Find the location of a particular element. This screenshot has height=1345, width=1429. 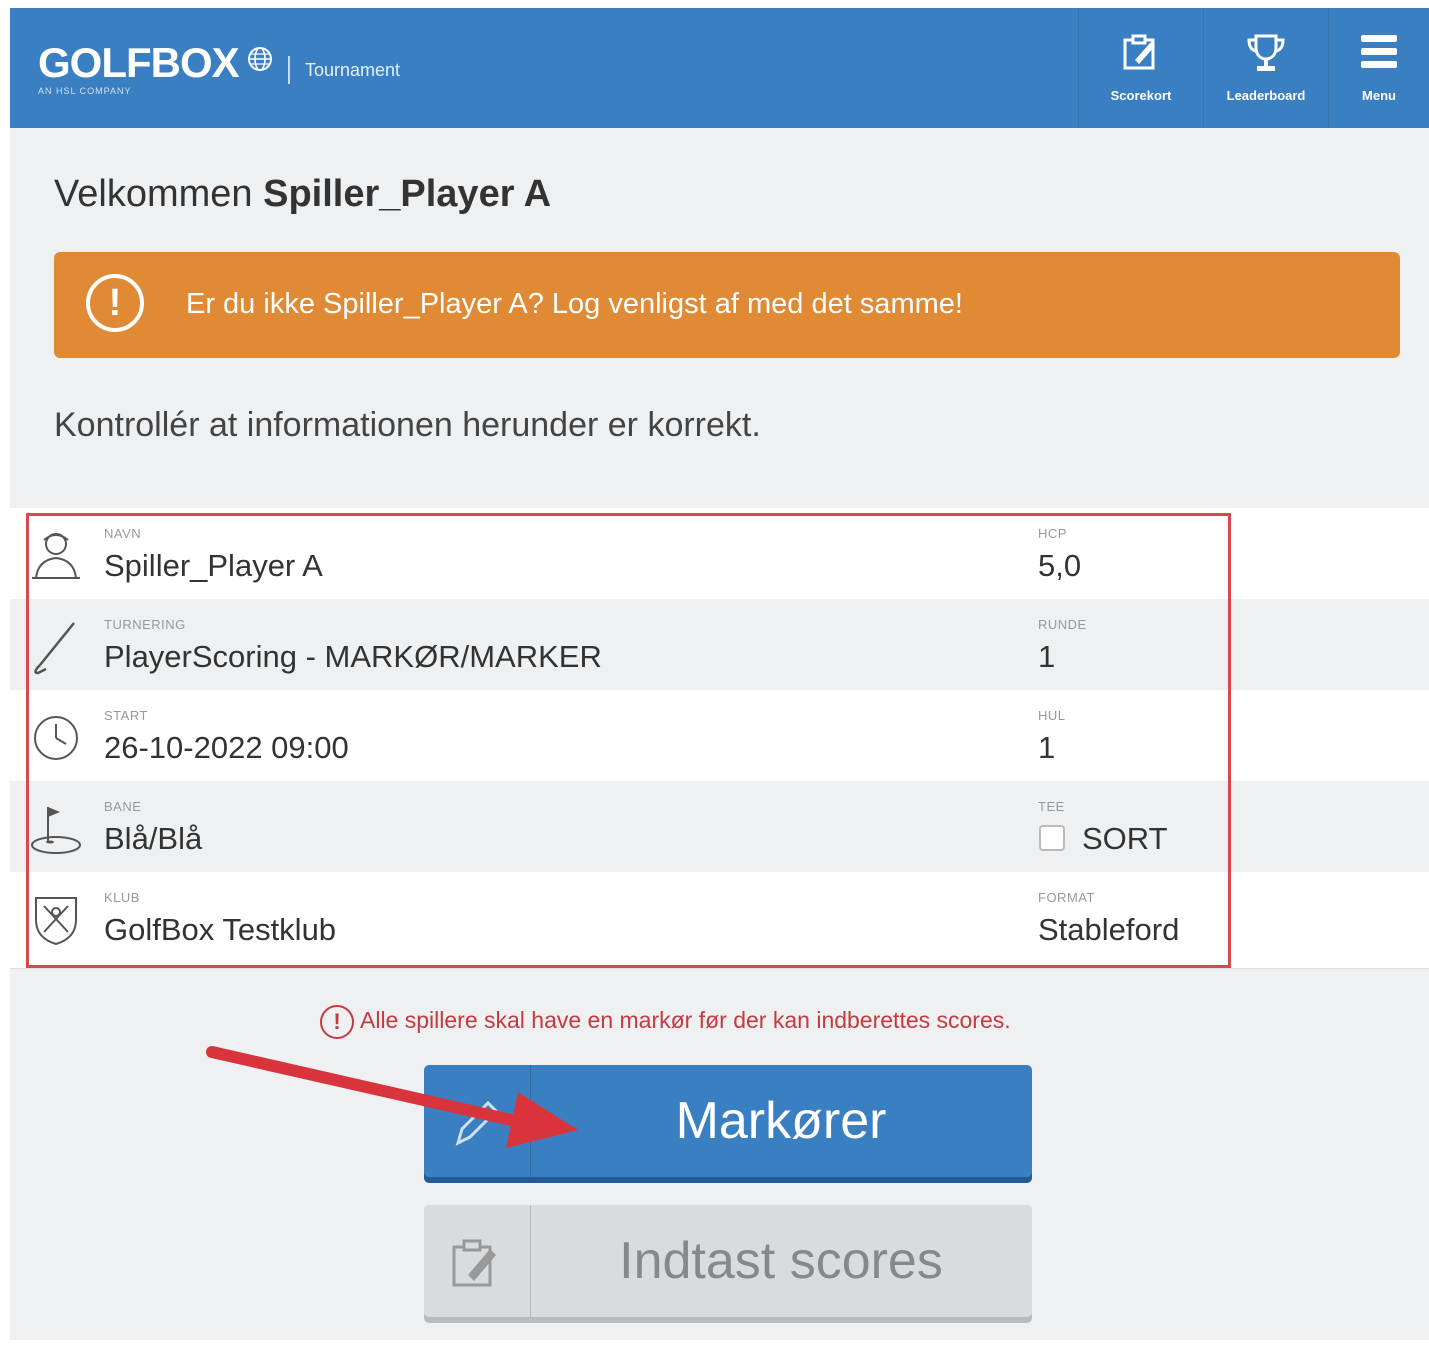

tournament-label: TURNERING is located at coordinates (145, 624).